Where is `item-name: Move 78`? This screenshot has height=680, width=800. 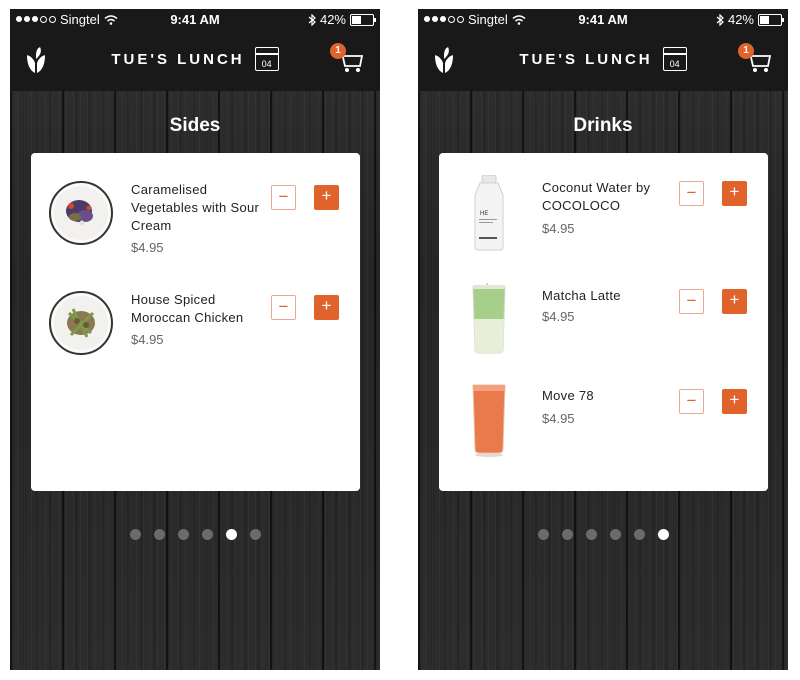 item-name: Move 78 is located at coordinates (568, 395).